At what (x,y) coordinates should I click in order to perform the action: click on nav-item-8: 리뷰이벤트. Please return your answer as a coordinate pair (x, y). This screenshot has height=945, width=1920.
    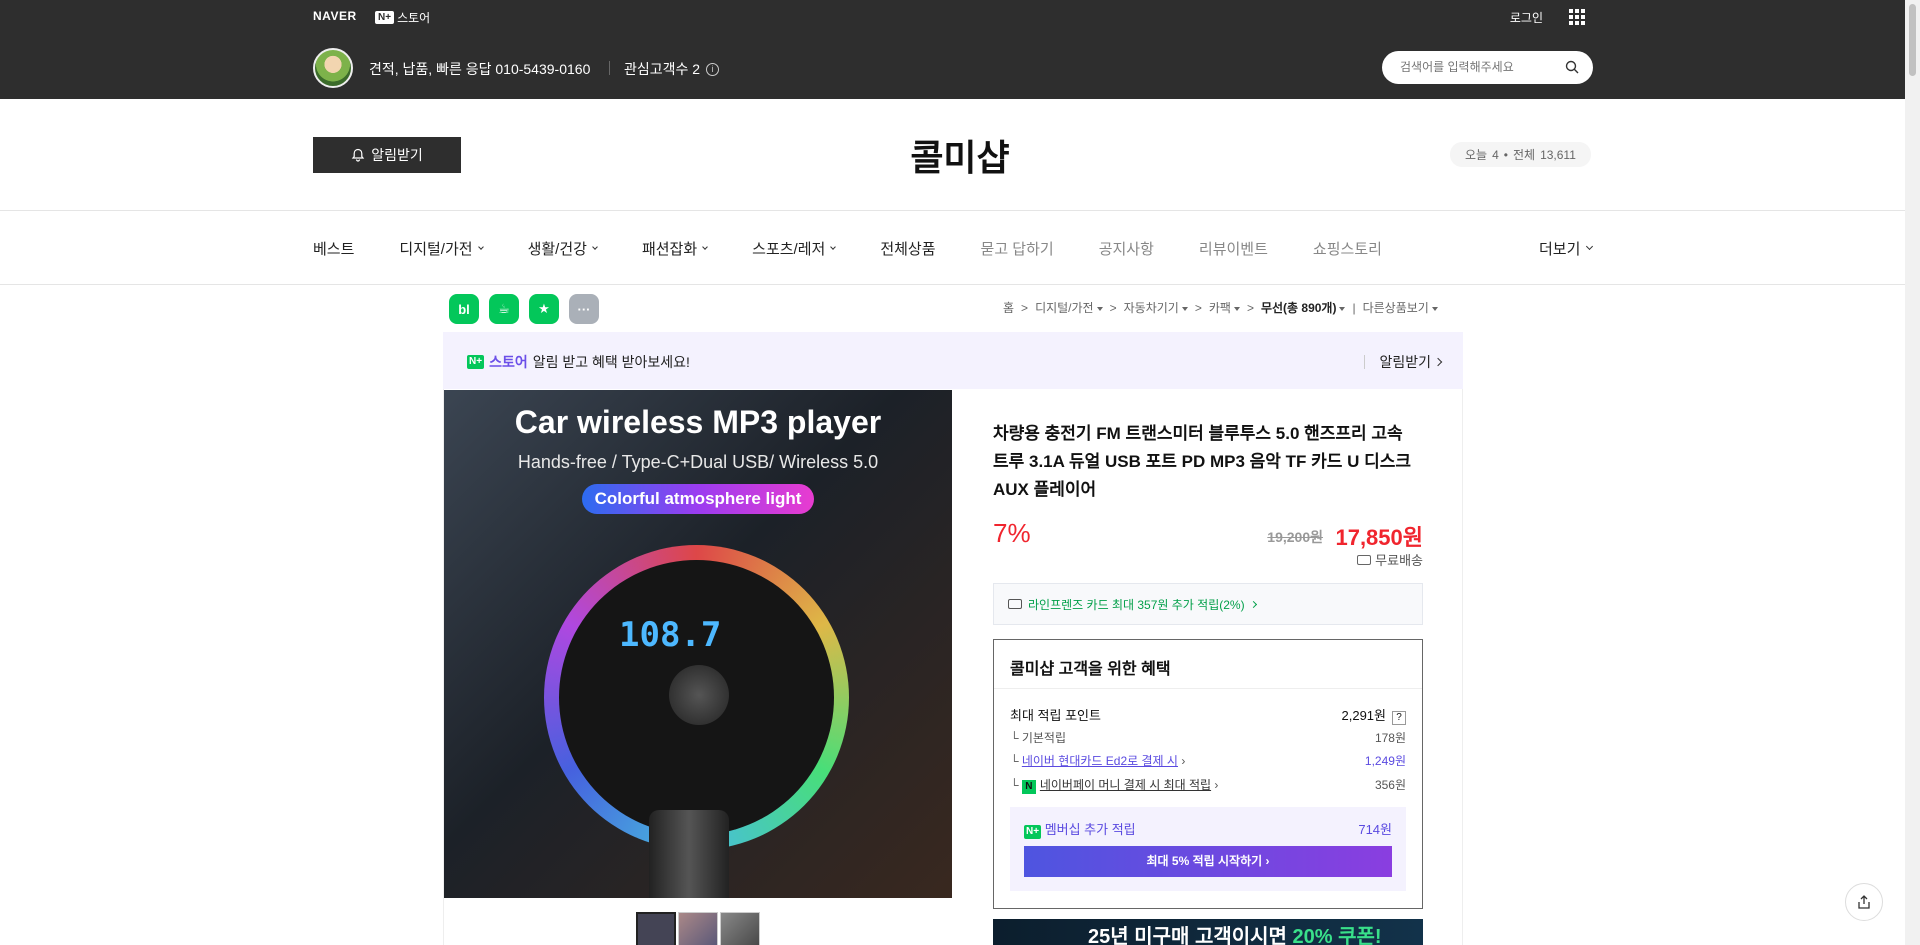
    Looking at the image, I should click on (1233, 248).